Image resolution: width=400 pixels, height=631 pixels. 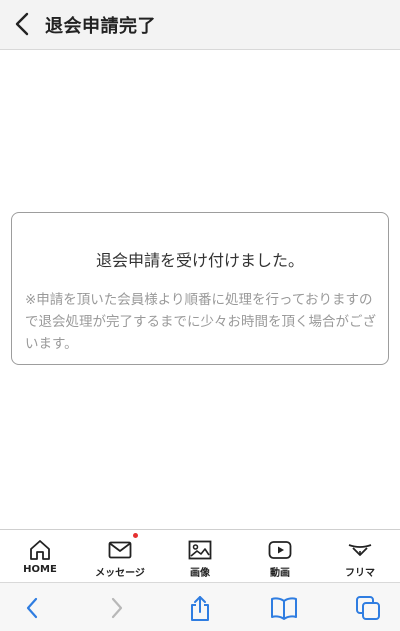 I want to click on nav-item-home: HOME, so click(x=40, y=556).